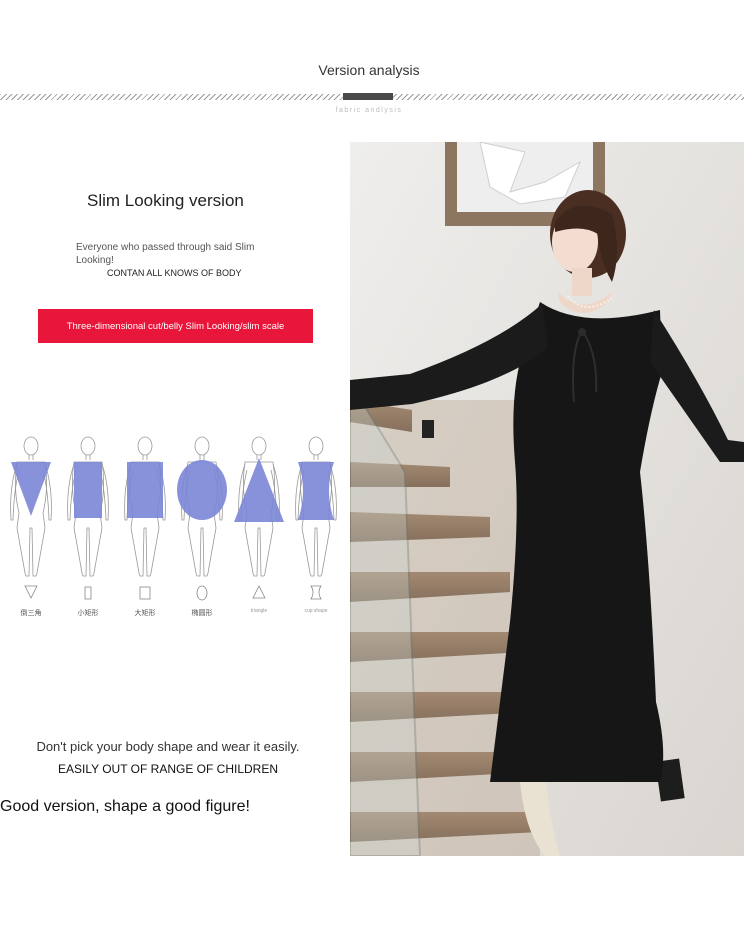 The image size is (750, 934). Describe the element at coordinates (165, 200) in the screenshot. I see `slim-heading: Slim Looking version` at that location.